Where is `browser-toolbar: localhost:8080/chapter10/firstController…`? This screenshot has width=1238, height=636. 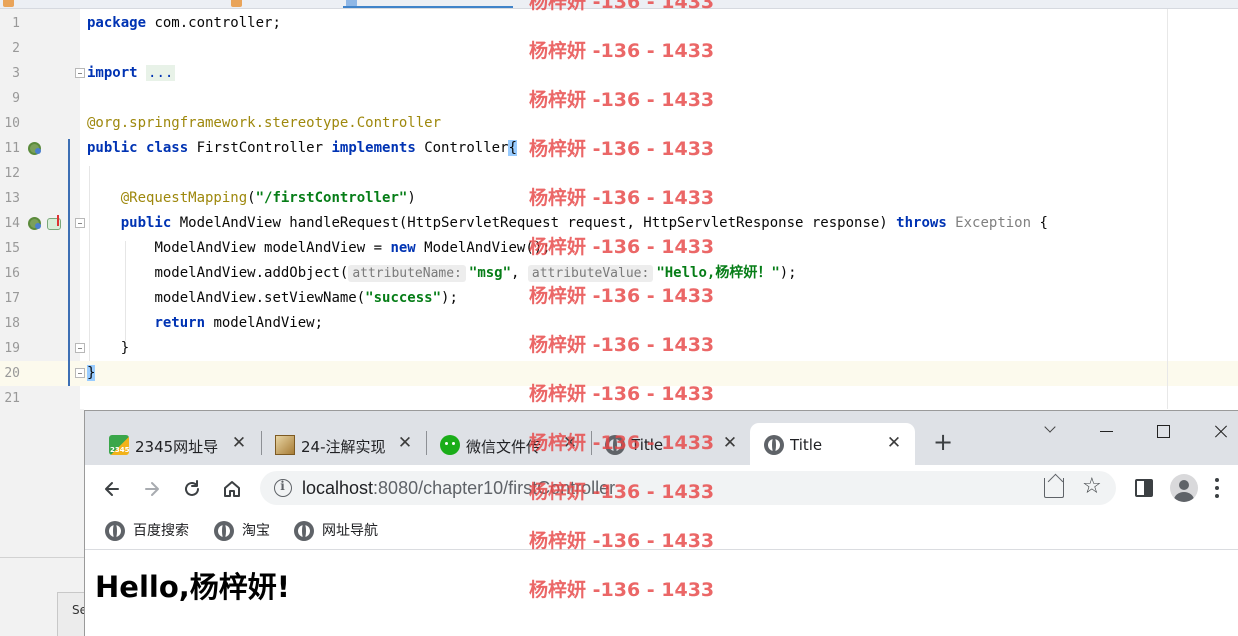 browser-toolbar: localhost:8080/chapter10/firstController… is located at coordinates (661, 489).